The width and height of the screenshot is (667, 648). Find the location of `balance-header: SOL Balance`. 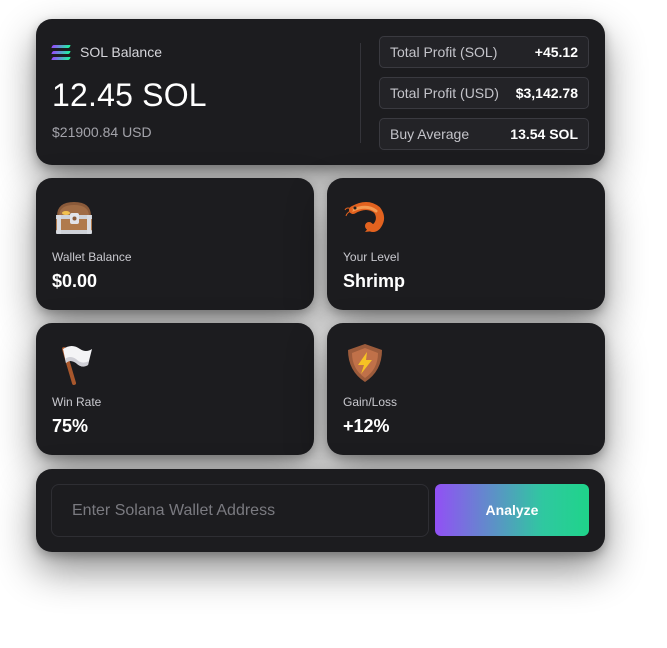

balance-header: SOL Balance is located at coordinates (106, 52).